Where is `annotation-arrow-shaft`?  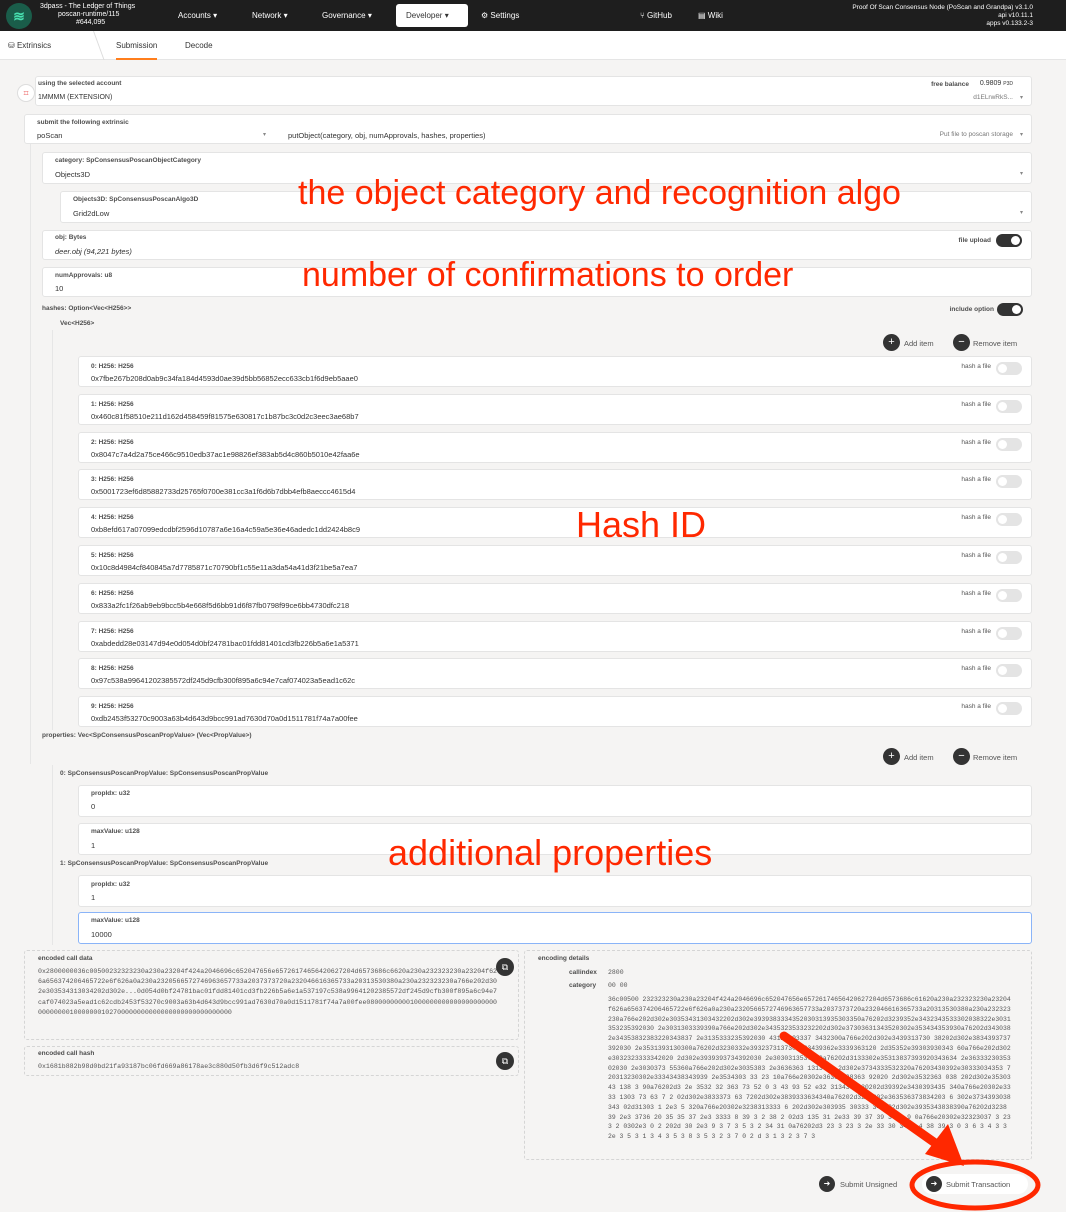
annotation-arrow-shaft is located at coordinates (864, 1093).